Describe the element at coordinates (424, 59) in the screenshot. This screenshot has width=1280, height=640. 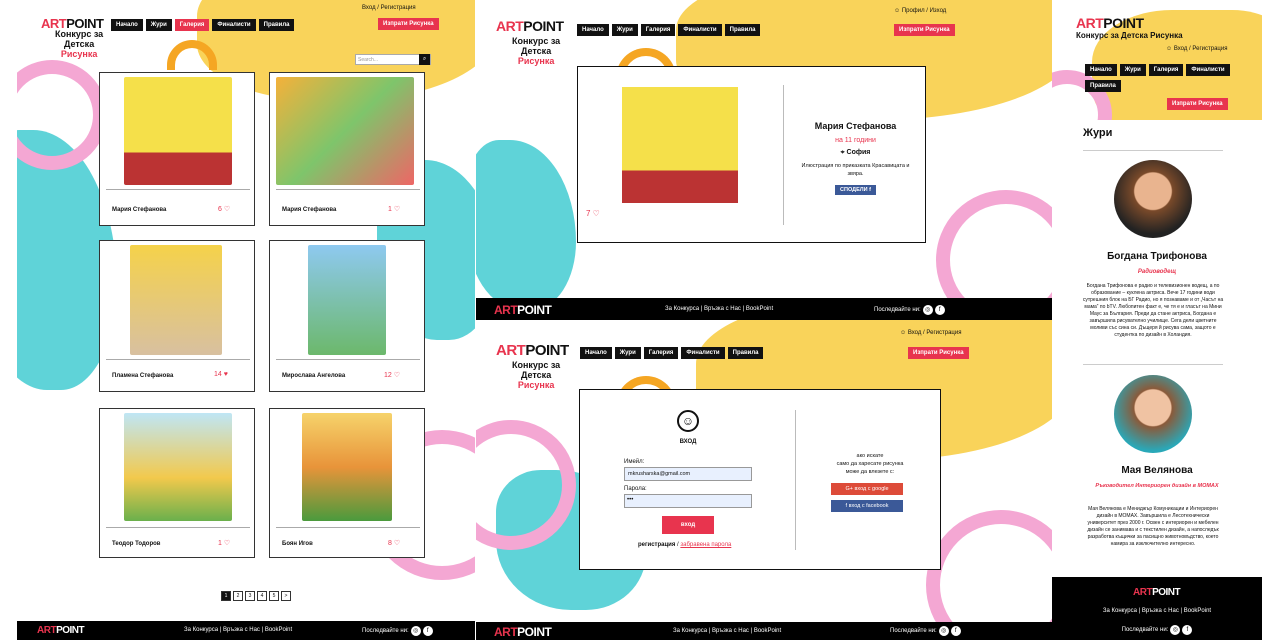
I see `search-icon: ⌕` at that location.